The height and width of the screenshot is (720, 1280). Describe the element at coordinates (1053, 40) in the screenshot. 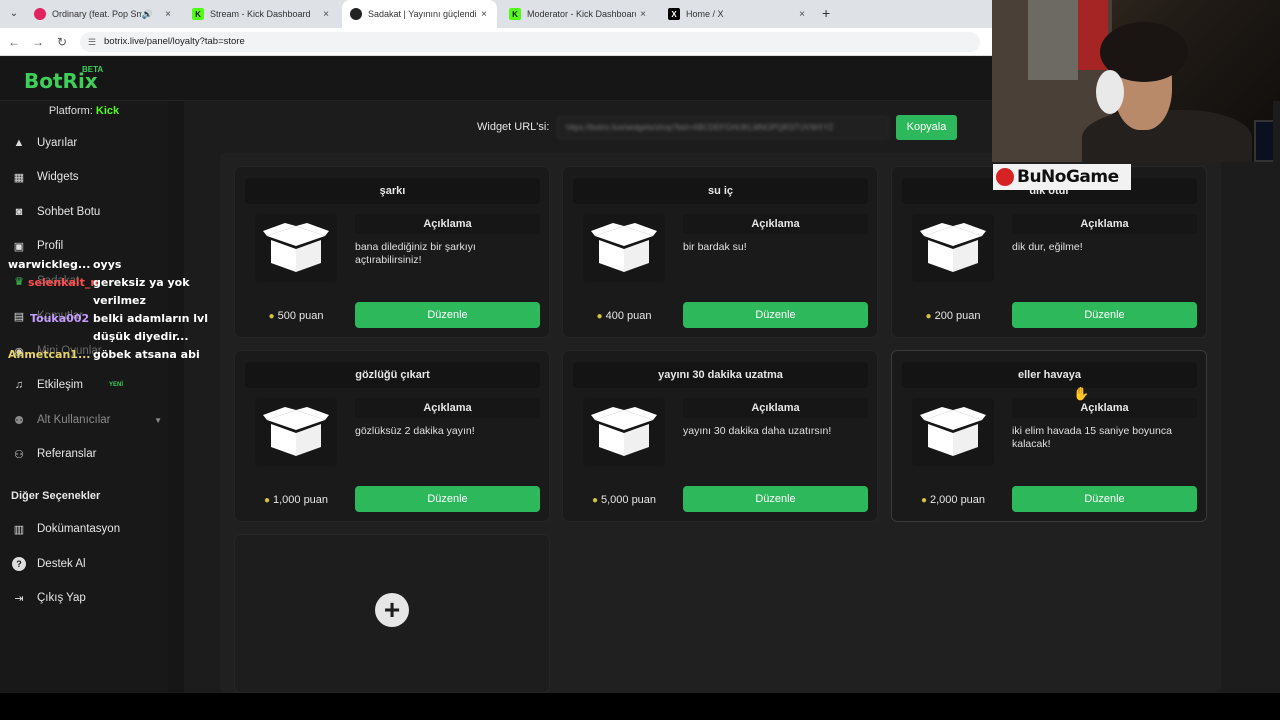

I see `cam-poster` at that location.